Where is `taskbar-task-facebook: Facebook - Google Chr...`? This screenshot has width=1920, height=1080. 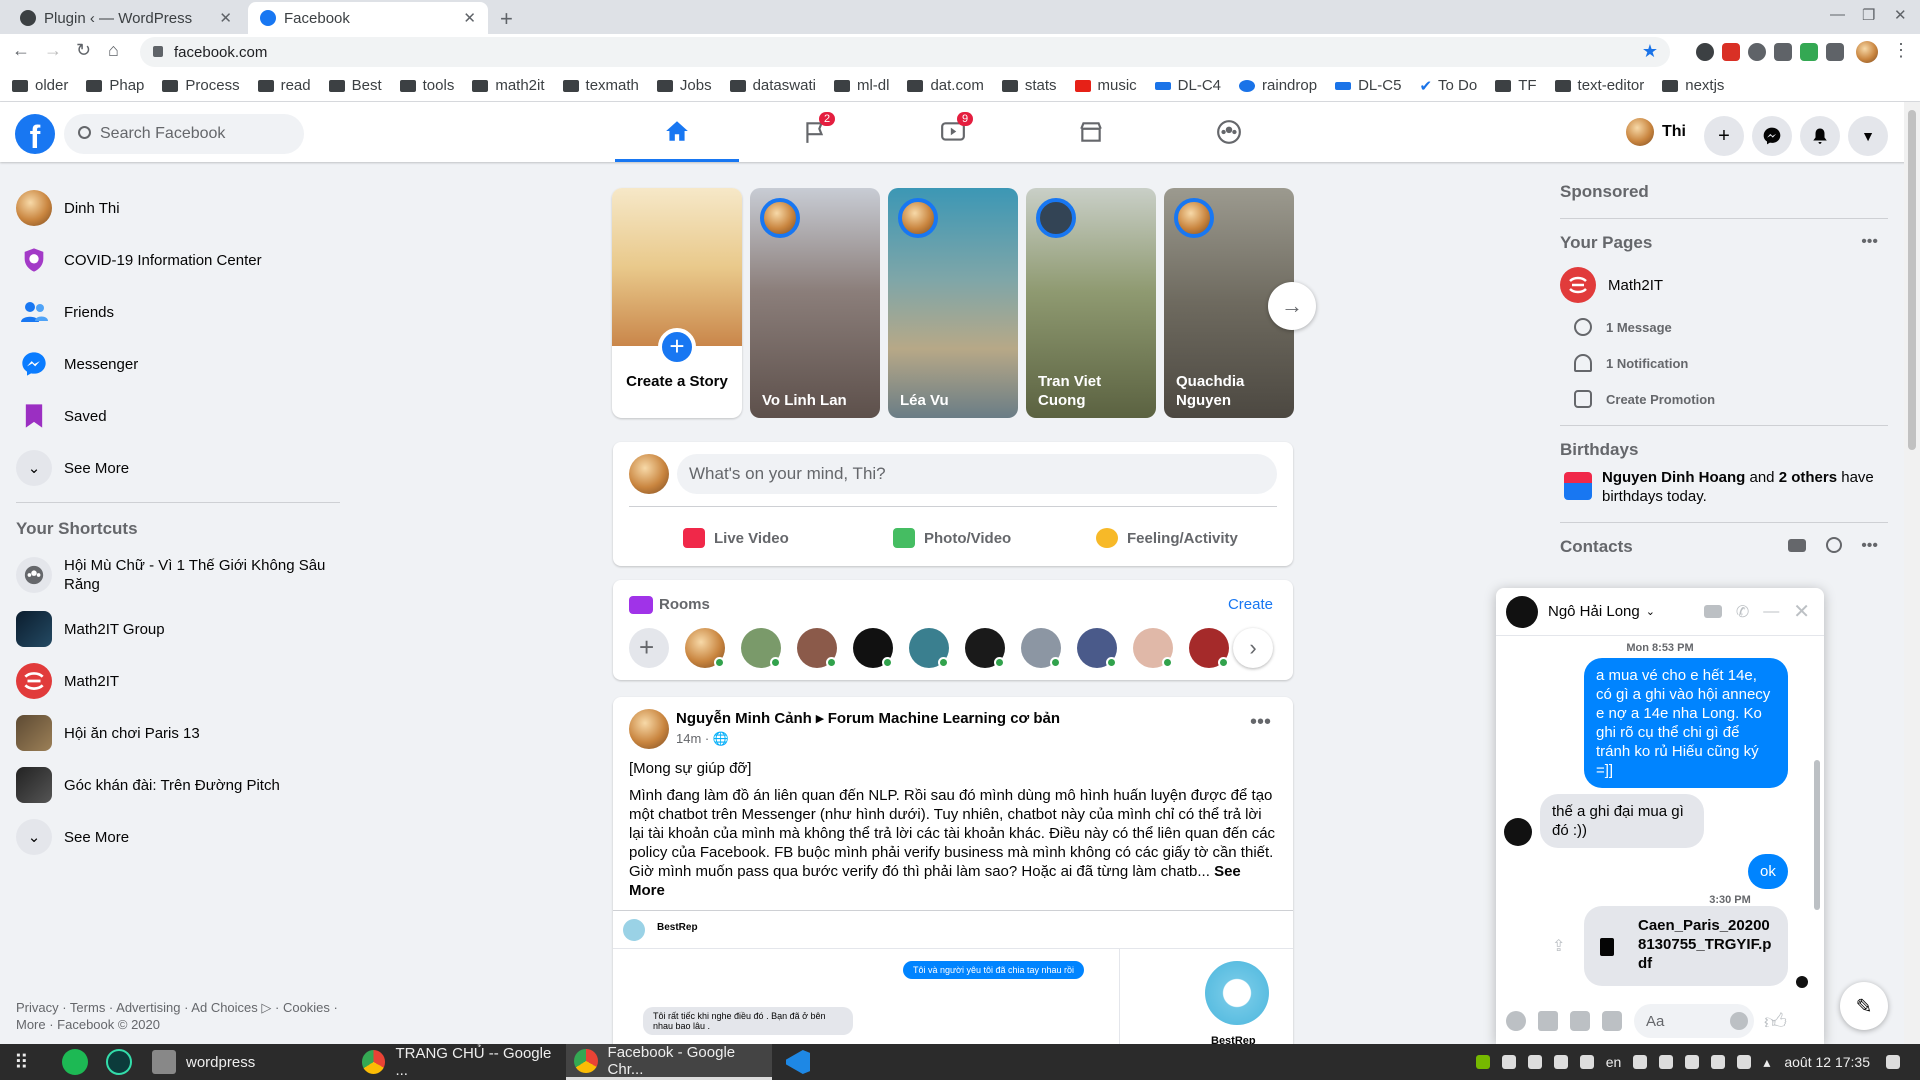
taskbar-task-facebook: Facebook - Google Chr... is located at coordinates (669, 1062).